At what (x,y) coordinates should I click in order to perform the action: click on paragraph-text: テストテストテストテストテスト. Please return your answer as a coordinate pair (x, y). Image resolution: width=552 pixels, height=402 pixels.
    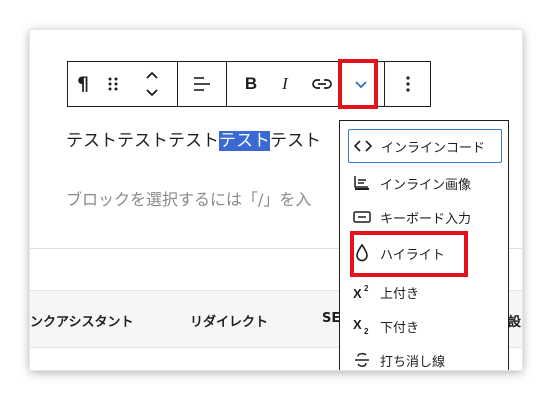
    Looking at the image, I should click on (193, 138).